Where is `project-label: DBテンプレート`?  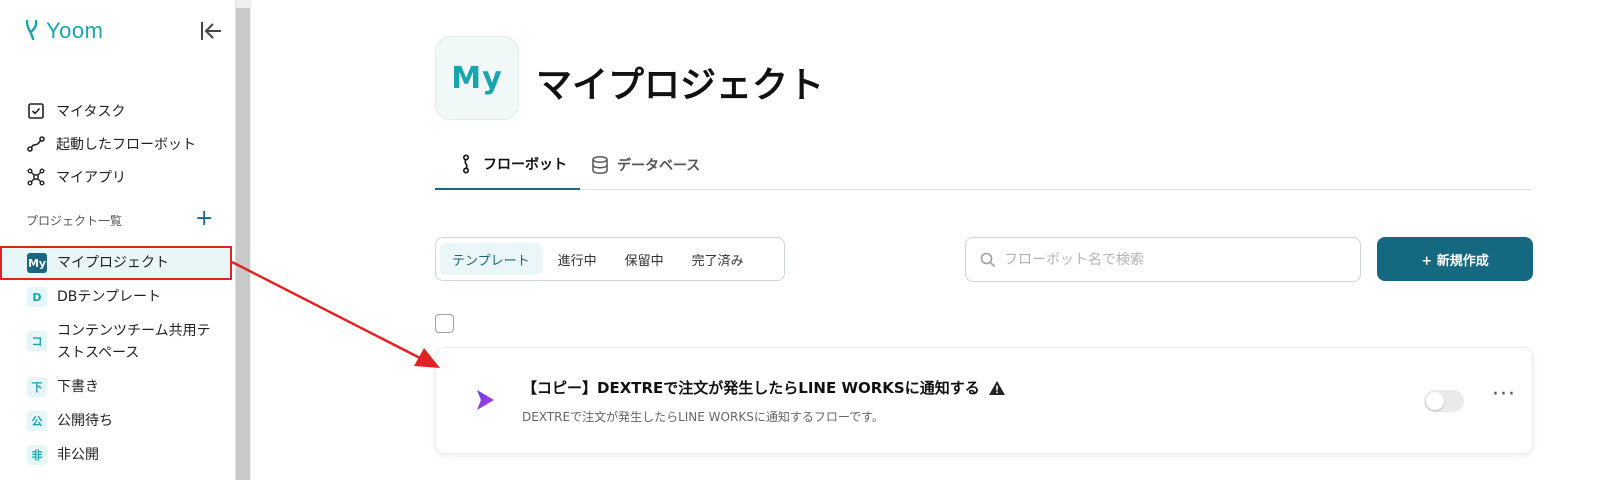 project-label: DBテンプレート is located at coordinates (109, 297).